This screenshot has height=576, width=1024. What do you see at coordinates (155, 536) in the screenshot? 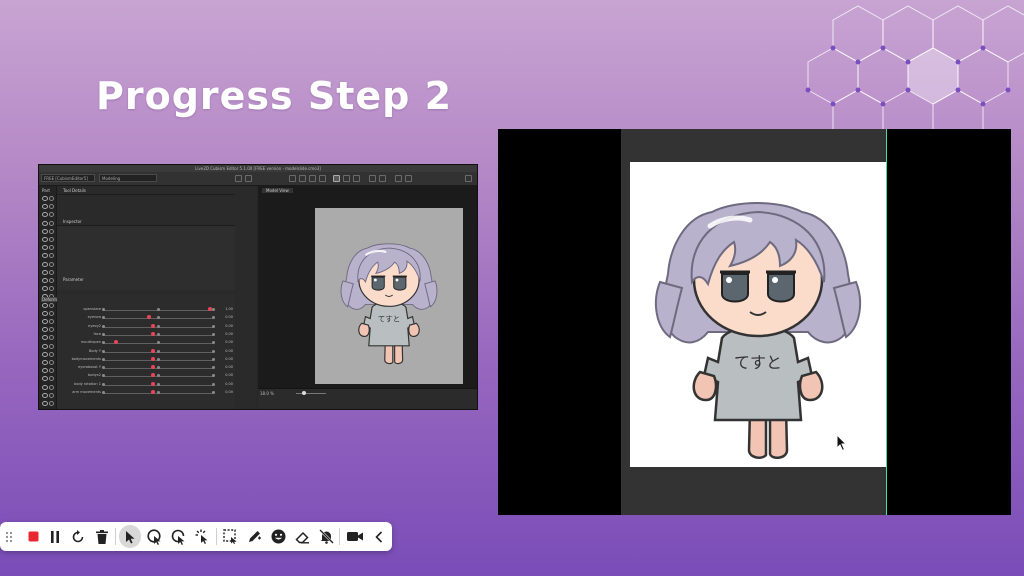
I see `click-highlight-icon` at bounding box center [155, 536].